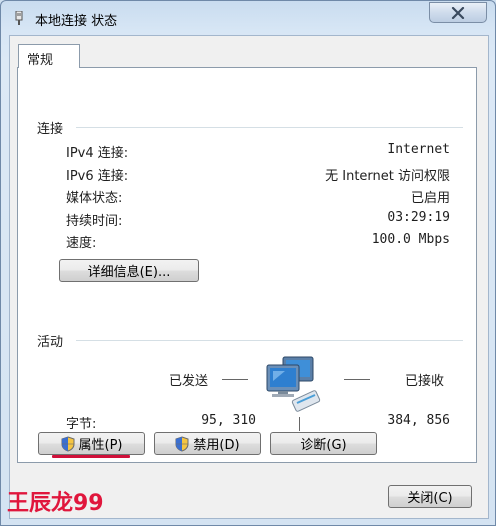 This screenshot has height=526, width=496. I want to click on close-button: 关闭(C), so click(430, 496).